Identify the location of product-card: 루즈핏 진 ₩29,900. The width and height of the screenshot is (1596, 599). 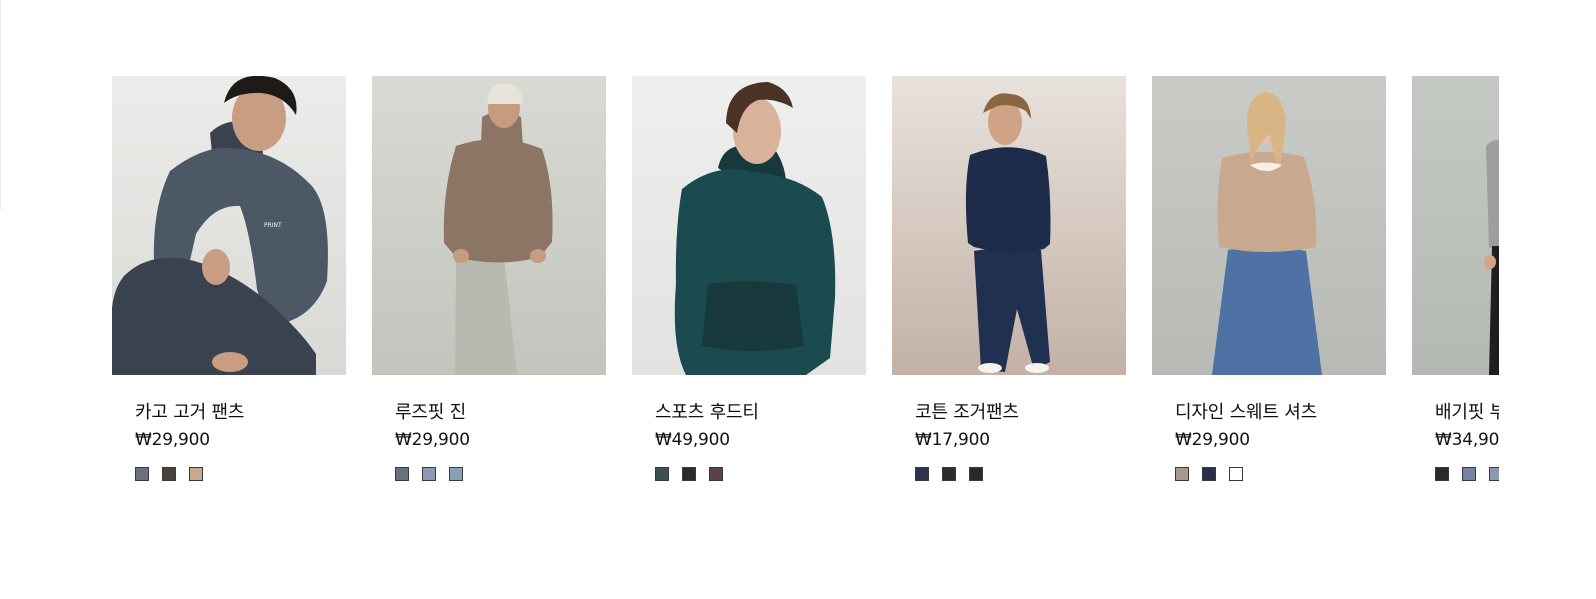
(489, 278).